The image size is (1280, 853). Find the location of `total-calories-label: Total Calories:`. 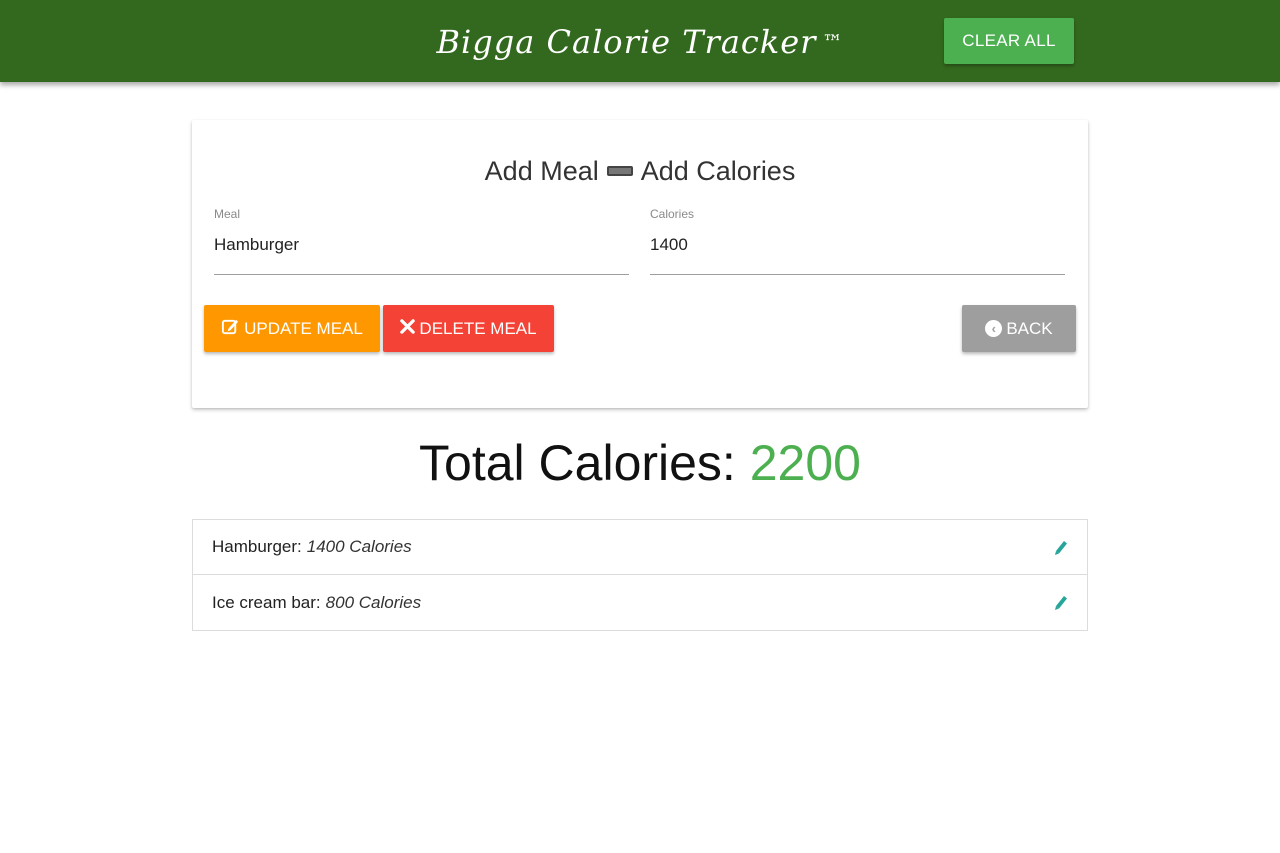

total-calories-label: Total Calories: is located at coordinates (577, 463).